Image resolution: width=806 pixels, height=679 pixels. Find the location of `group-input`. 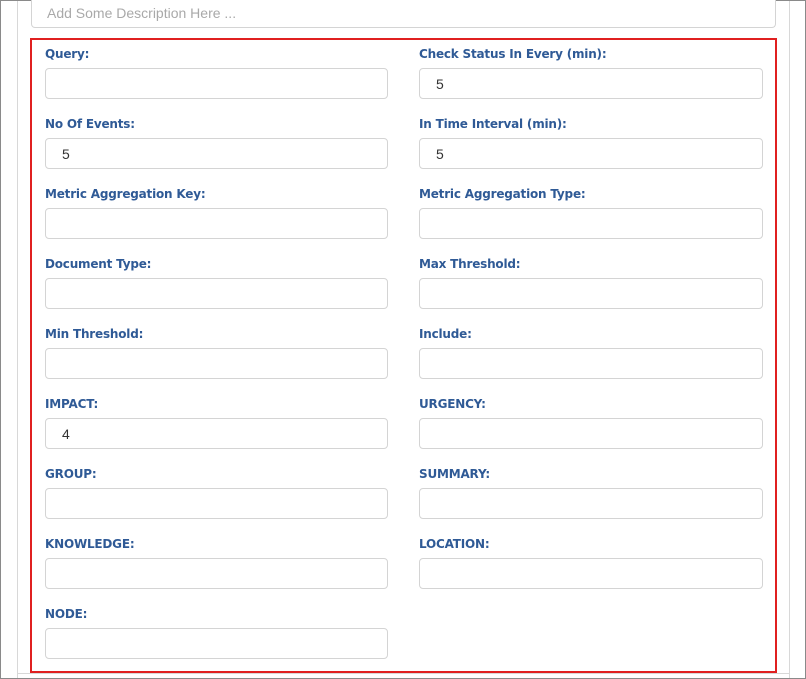

group-input is located at coordinates (216, 503).